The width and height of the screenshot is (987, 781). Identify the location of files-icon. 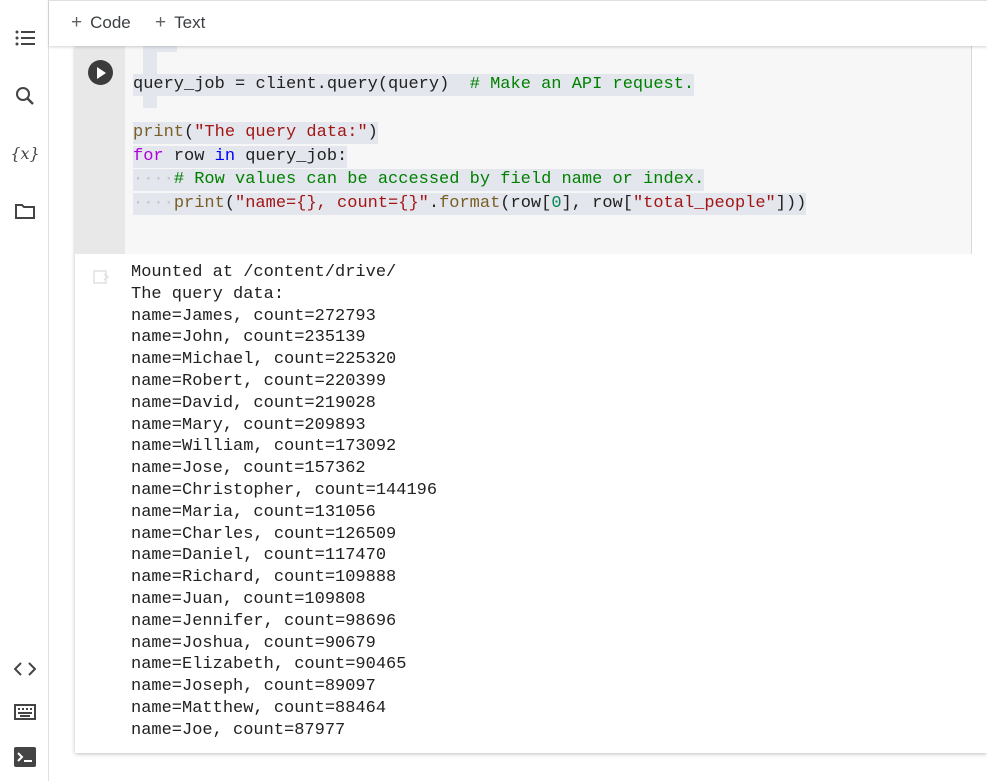
(25, 211).